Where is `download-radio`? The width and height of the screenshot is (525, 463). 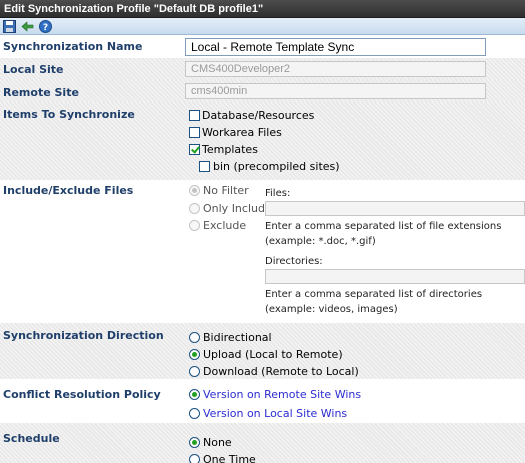 download-radio is located at coordinates (194, 371).